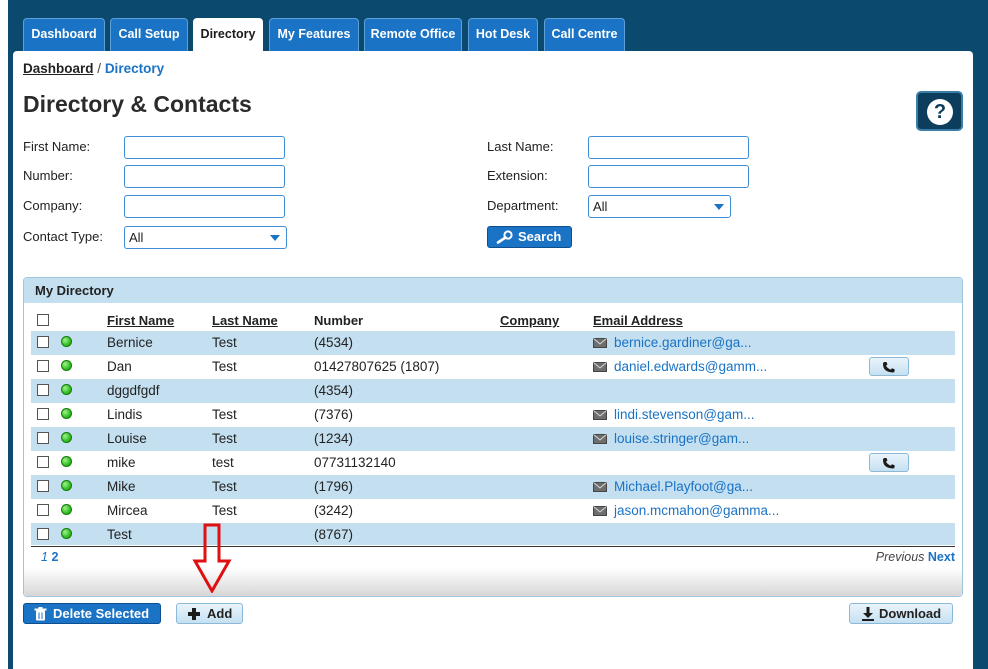 The width and height of the screenshot is (988, 669). I want to click on pager-next: Next, so click(941, 557).